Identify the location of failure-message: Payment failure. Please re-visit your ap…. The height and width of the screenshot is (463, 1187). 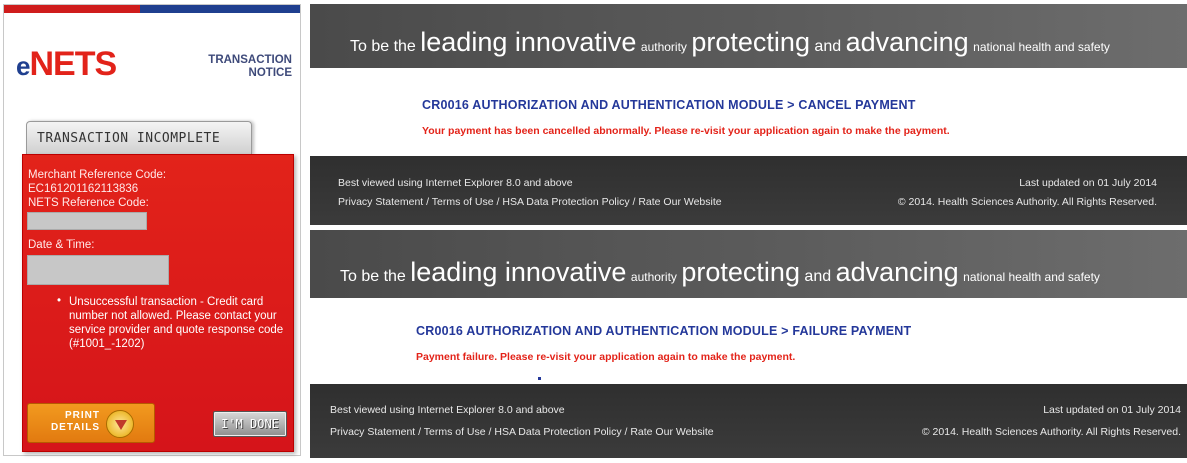
(606, 357).